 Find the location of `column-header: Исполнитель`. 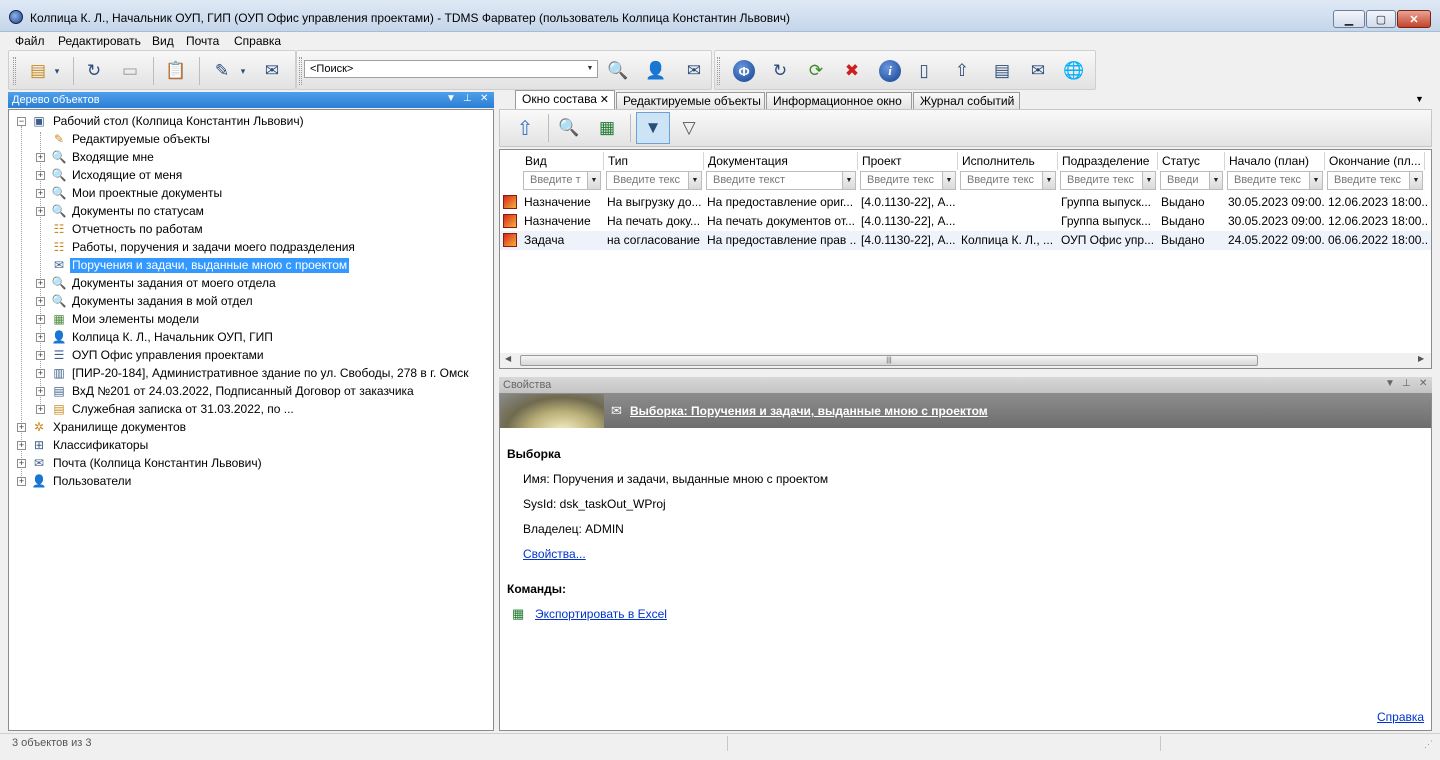

column-header: Исполнитель is located at coordinates (1008, 161).